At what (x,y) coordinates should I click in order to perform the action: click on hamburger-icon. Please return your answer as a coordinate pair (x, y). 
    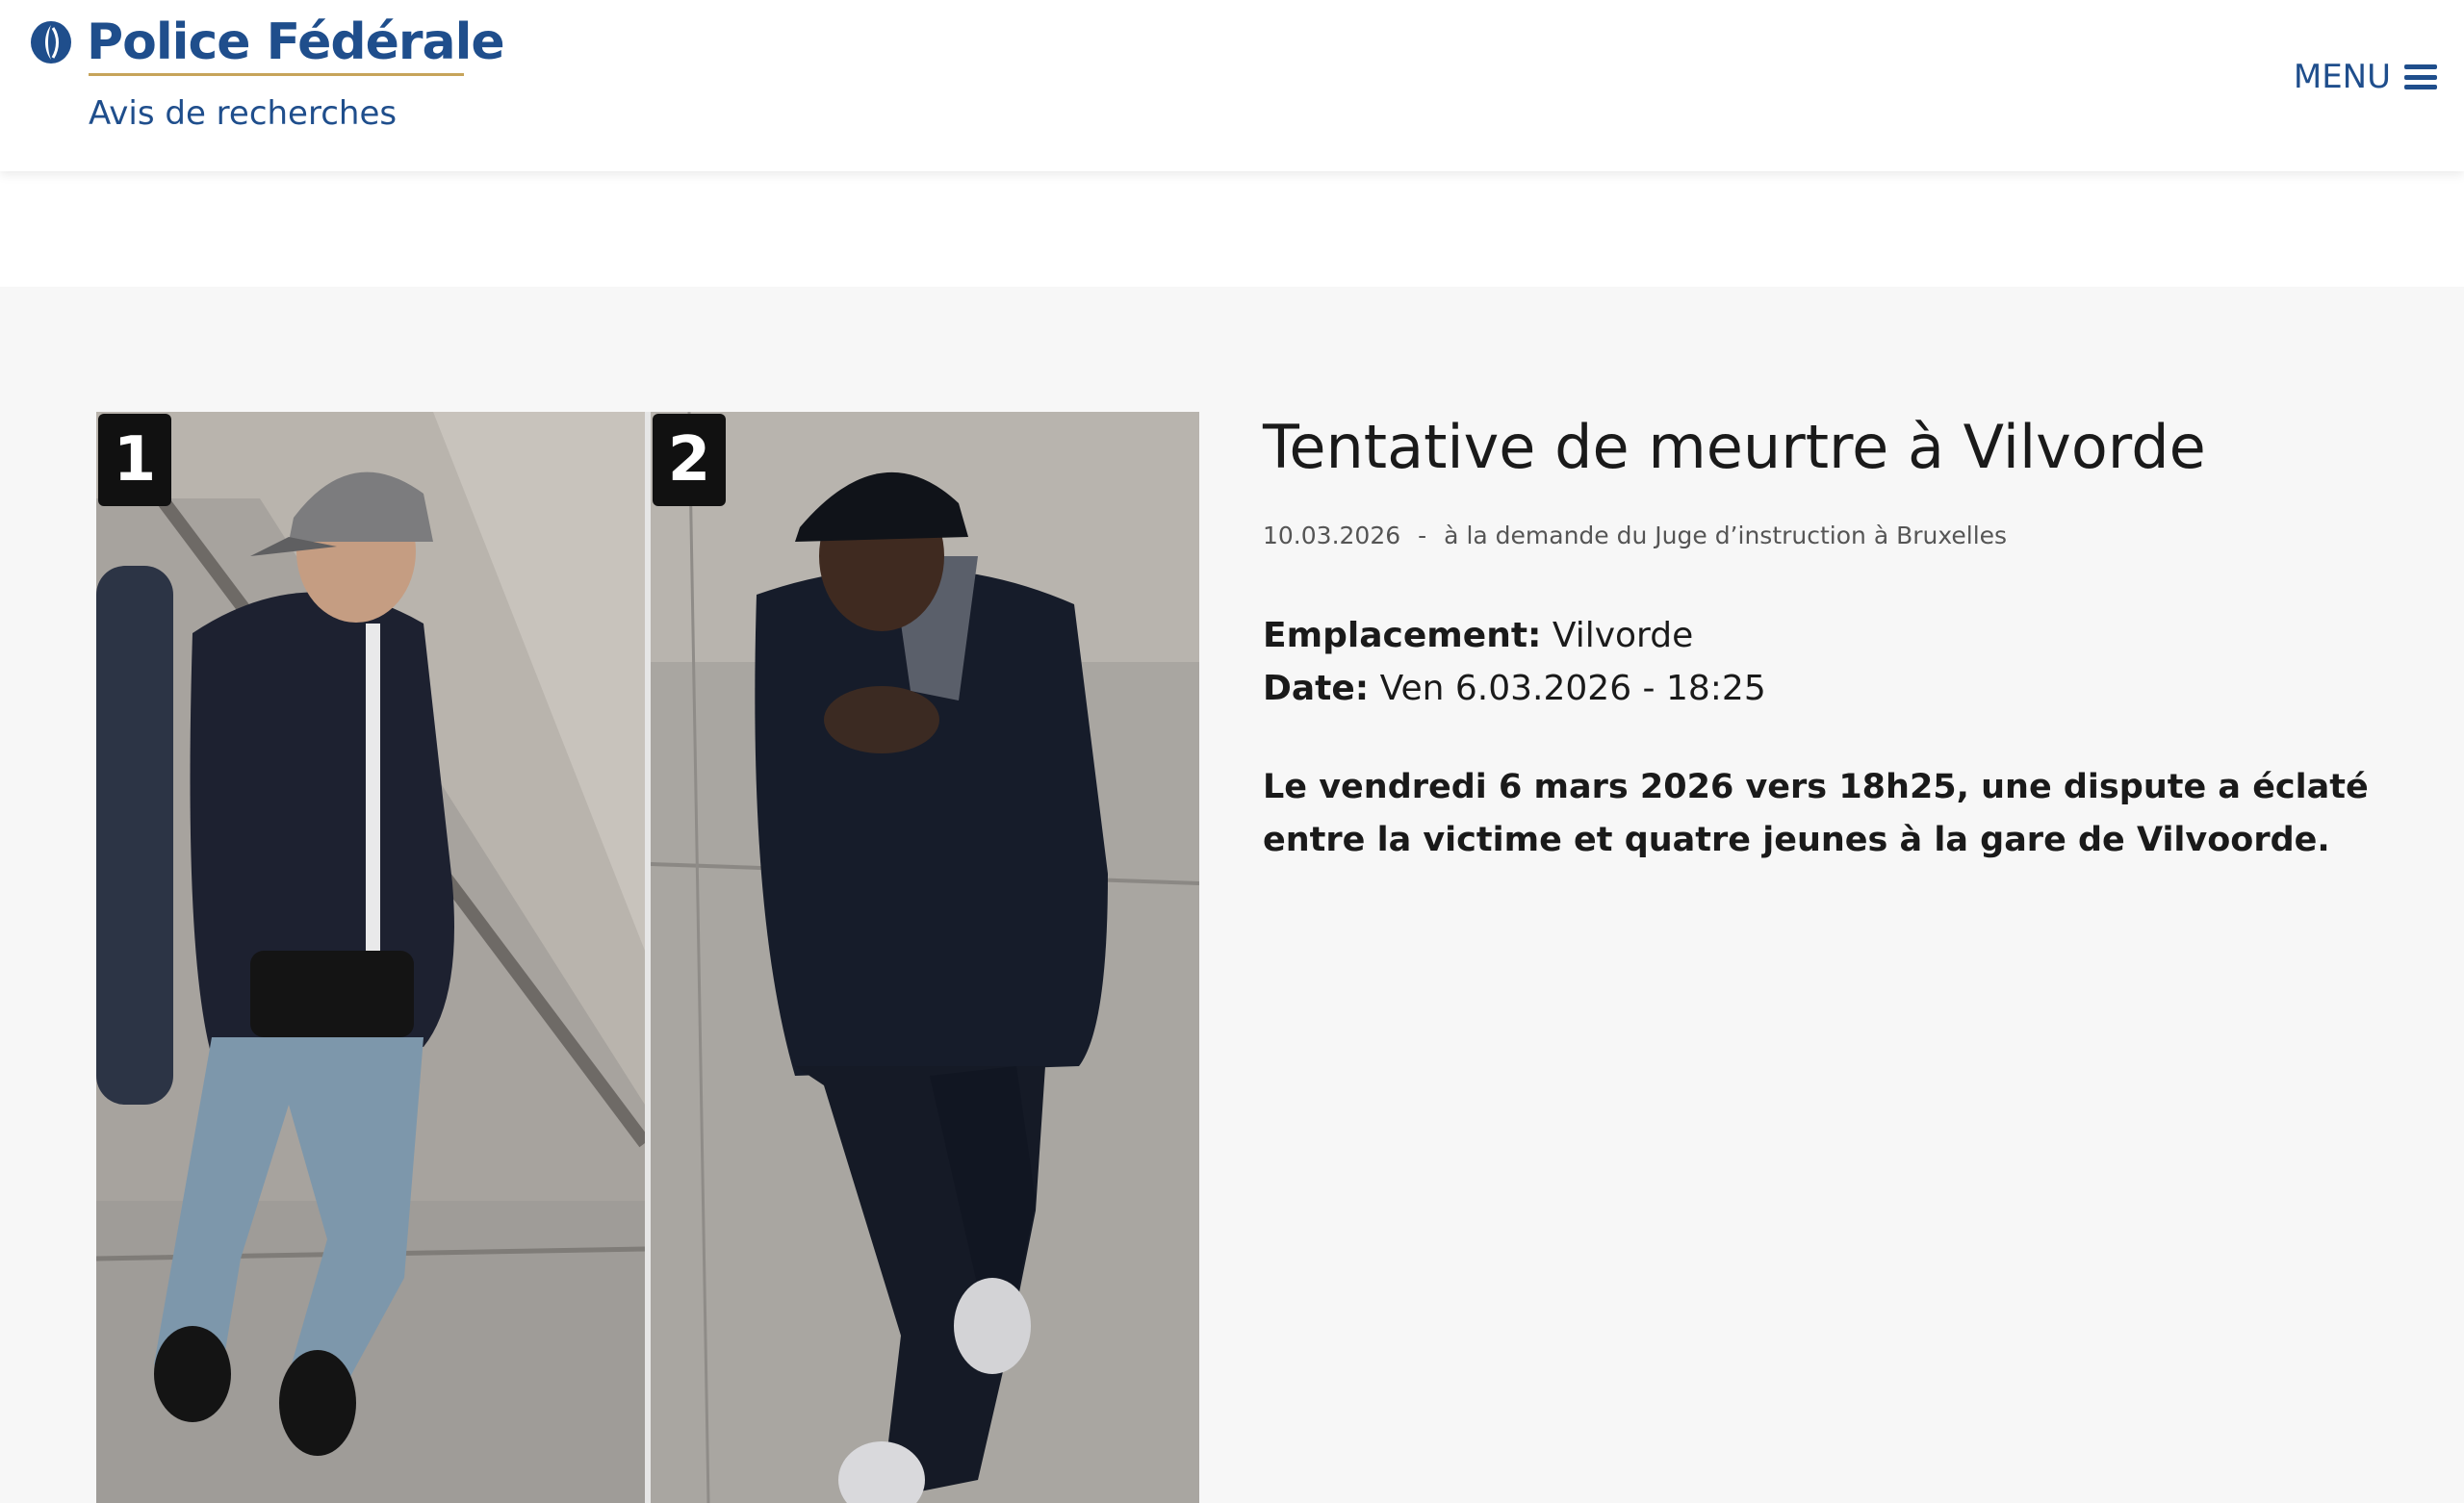
    Looking at the image, I should click on (2420, 76).